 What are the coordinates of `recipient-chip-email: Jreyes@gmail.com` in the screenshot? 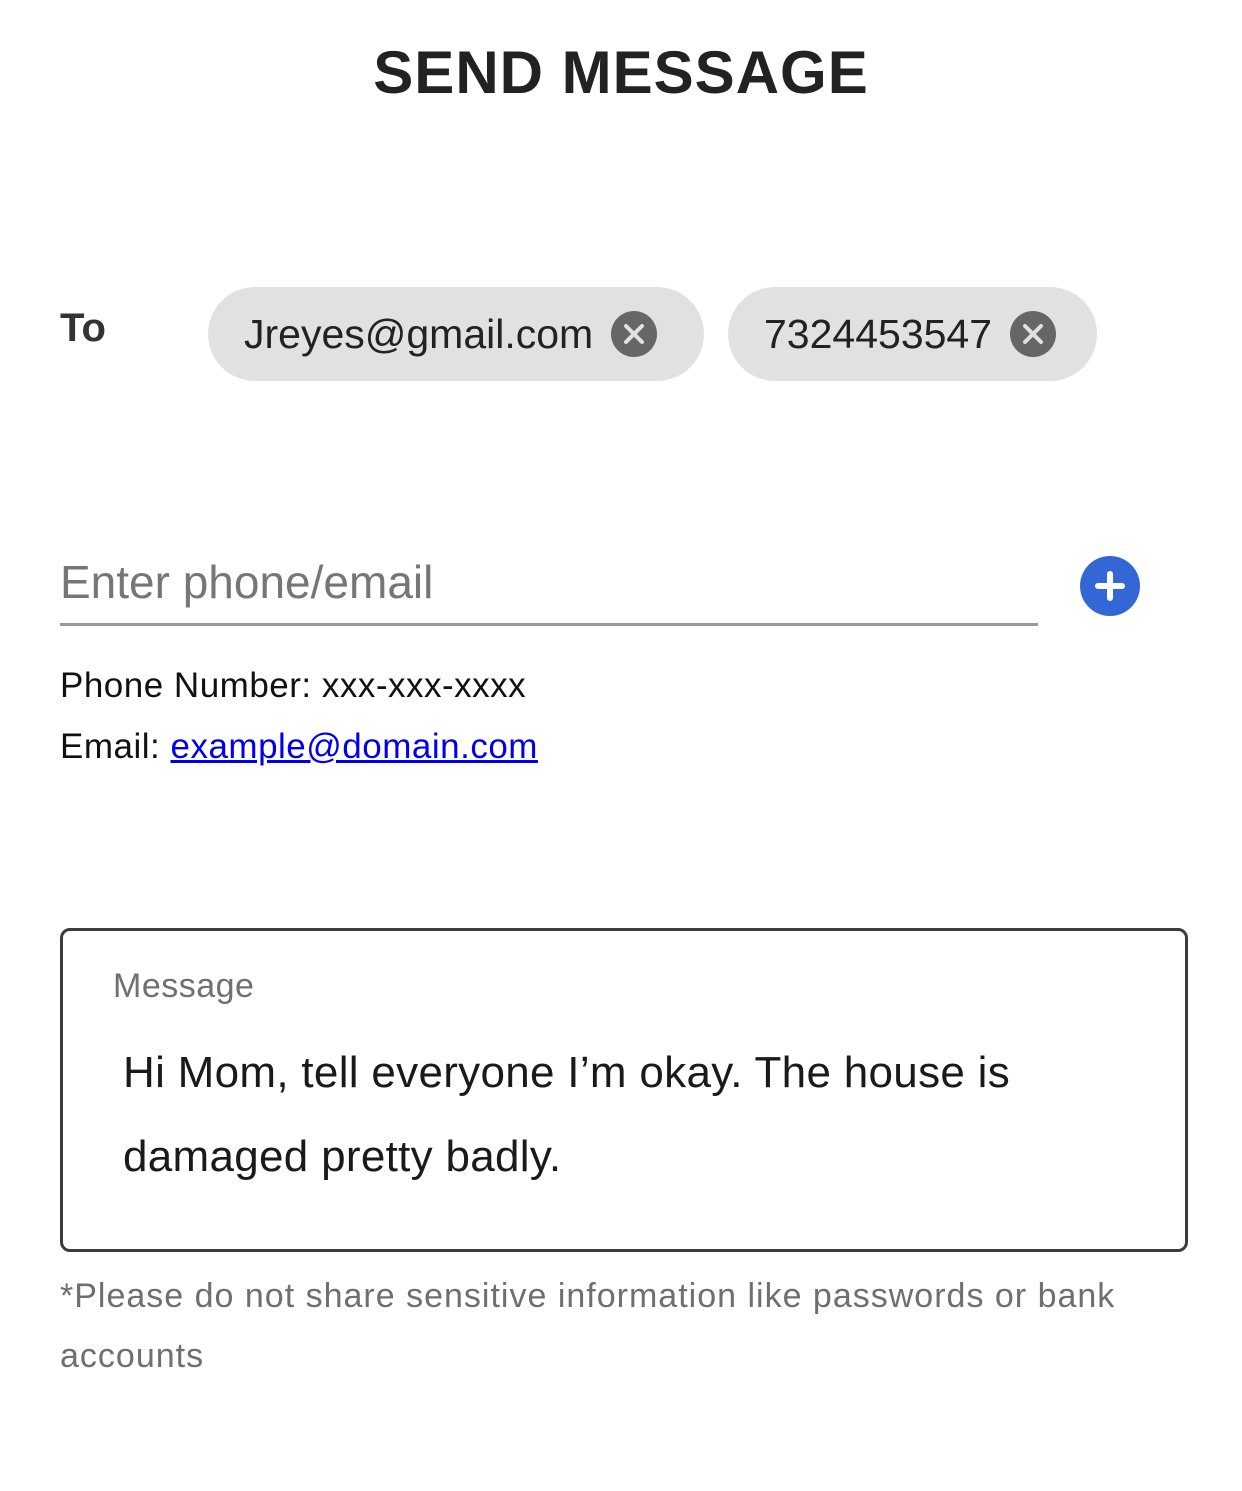 It's located at (456, 334).